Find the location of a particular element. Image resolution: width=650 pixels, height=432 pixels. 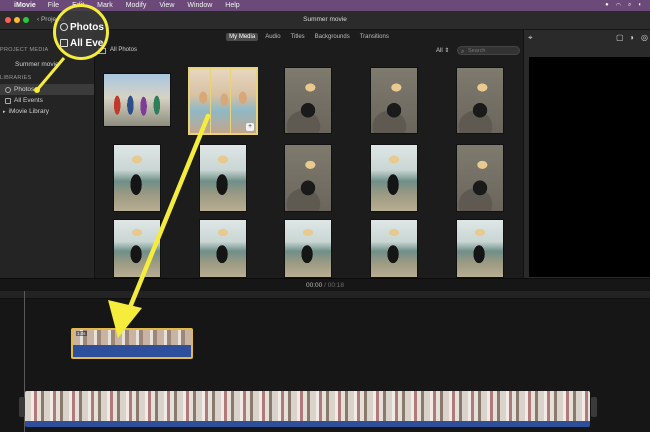

filter-value: All is located at coordinates (439, 51).